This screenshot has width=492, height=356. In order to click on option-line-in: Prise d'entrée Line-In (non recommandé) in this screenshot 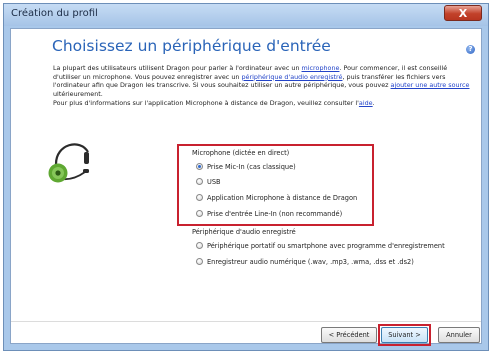, I will do `click(269, 213)`.